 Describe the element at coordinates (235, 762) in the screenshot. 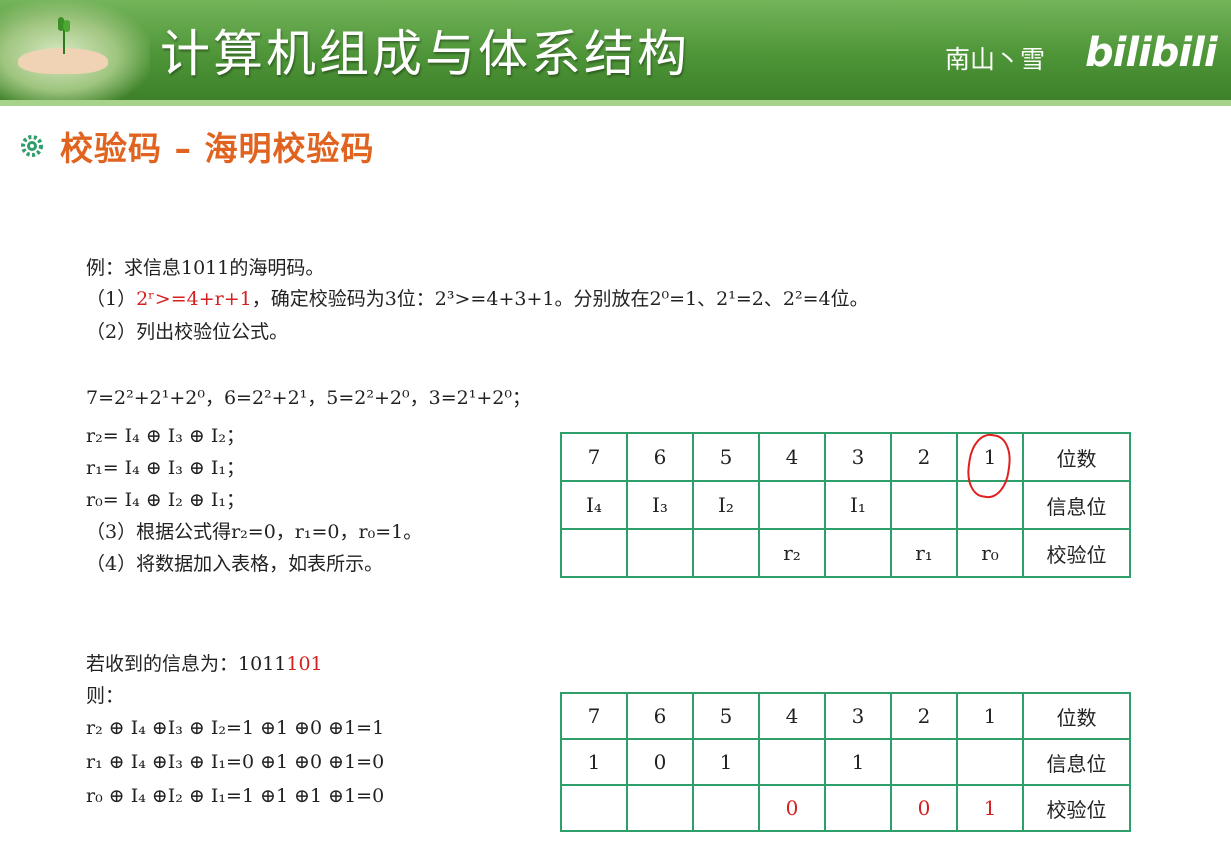

I see `check-eq-2: r₁ ⊕ I₄ ⊕I₃ ⊕ I₁=0 ⊕1 ⊕0 ⊕1=0` at that location.